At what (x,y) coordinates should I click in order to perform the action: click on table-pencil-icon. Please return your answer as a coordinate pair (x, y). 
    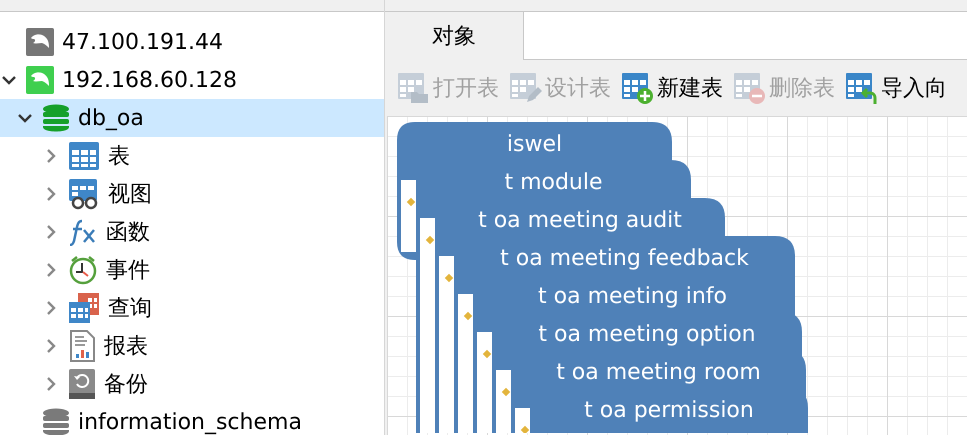
    Looking at the image, I should click on (526, 88).